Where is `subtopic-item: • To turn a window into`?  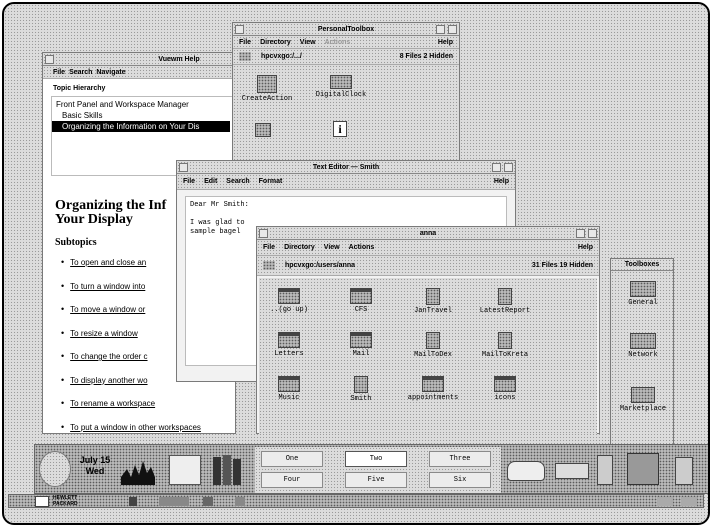 subtopic-item: • To turn a window into is located at coordinates (101, 286).